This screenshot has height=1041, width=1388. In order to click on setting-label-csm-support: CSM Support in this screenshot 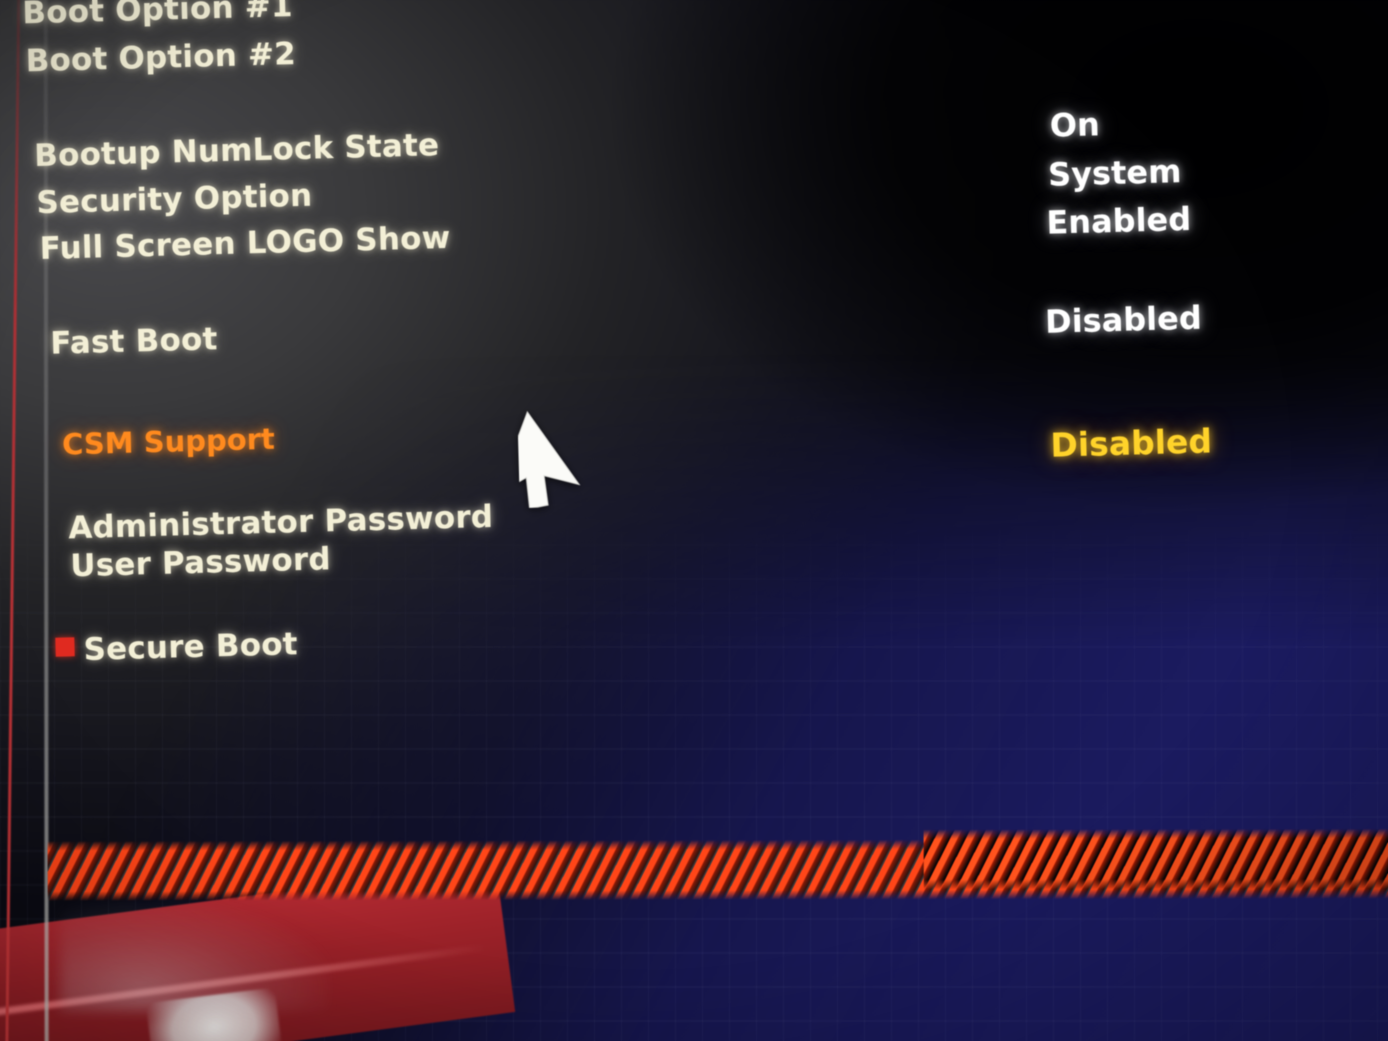, I will do `click(168, 441)`.